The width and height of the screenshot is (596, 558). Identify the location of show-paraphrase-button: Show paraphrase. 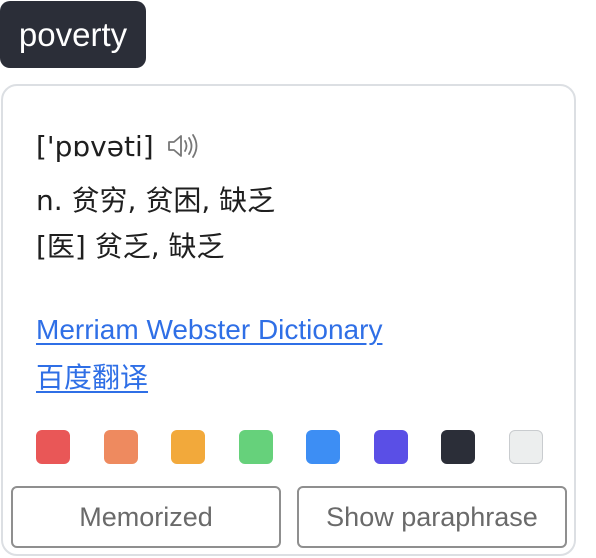
(432, 517).